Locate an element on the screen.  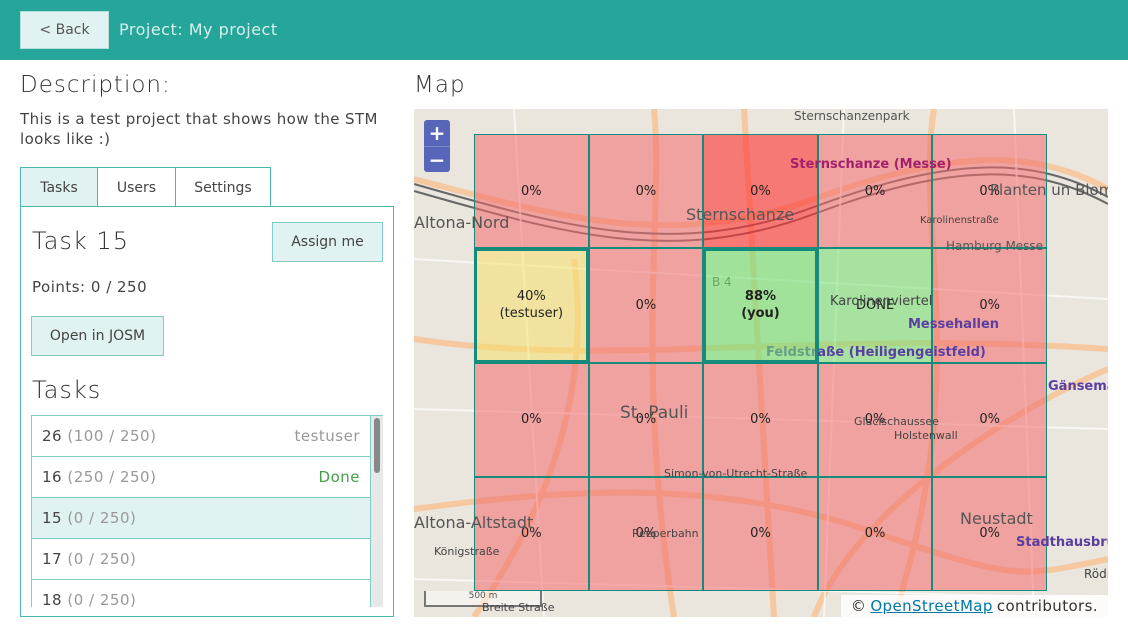
task-list-item: 17 (0 / 250) is located at coordinates (201, 559).